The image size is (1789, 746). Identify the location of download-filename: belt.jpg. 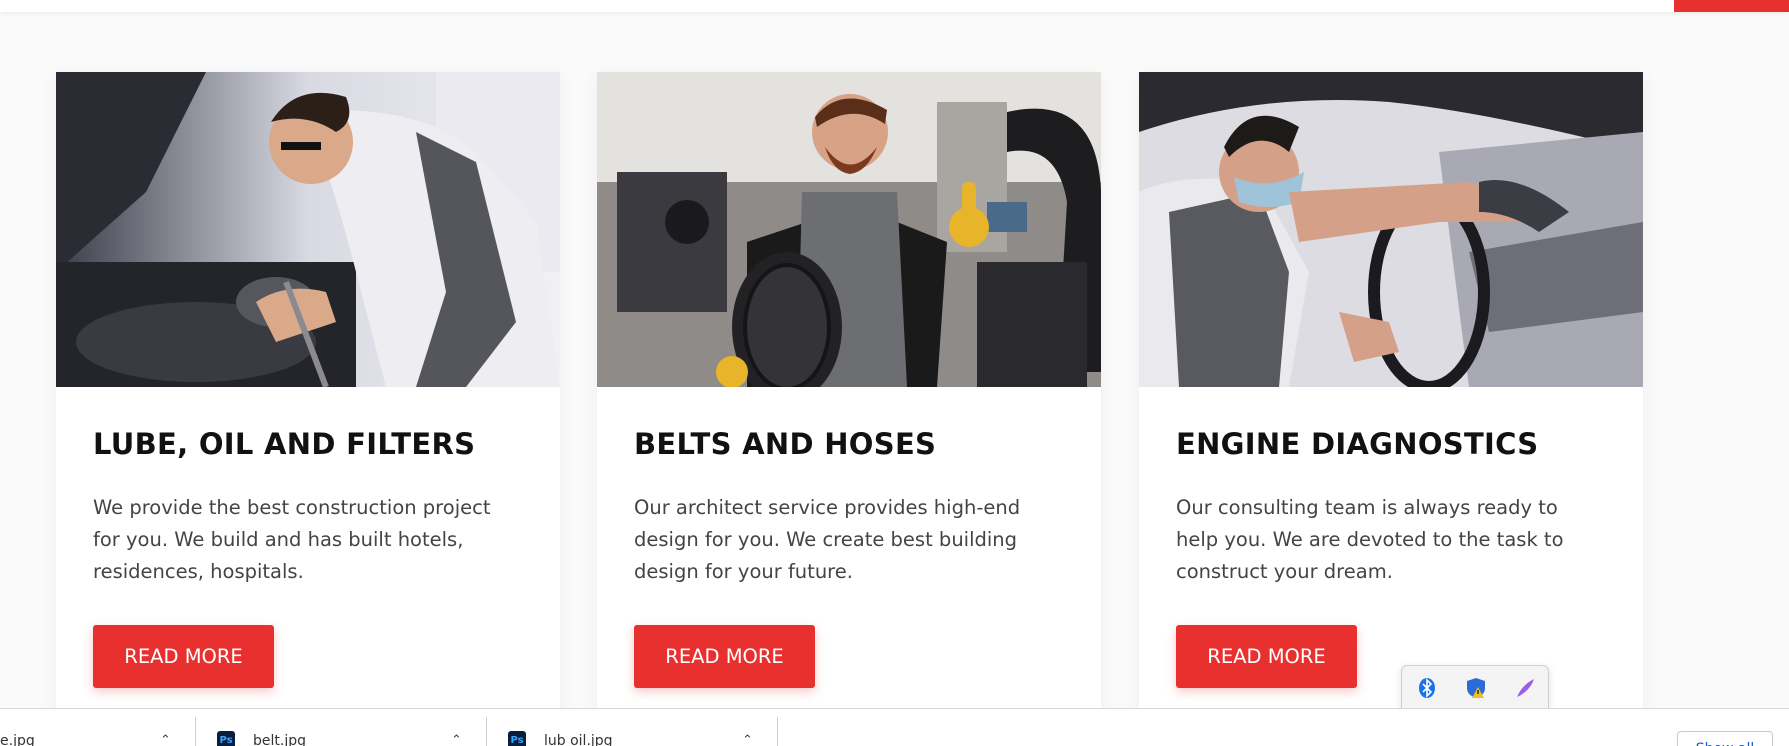
(279, 739).